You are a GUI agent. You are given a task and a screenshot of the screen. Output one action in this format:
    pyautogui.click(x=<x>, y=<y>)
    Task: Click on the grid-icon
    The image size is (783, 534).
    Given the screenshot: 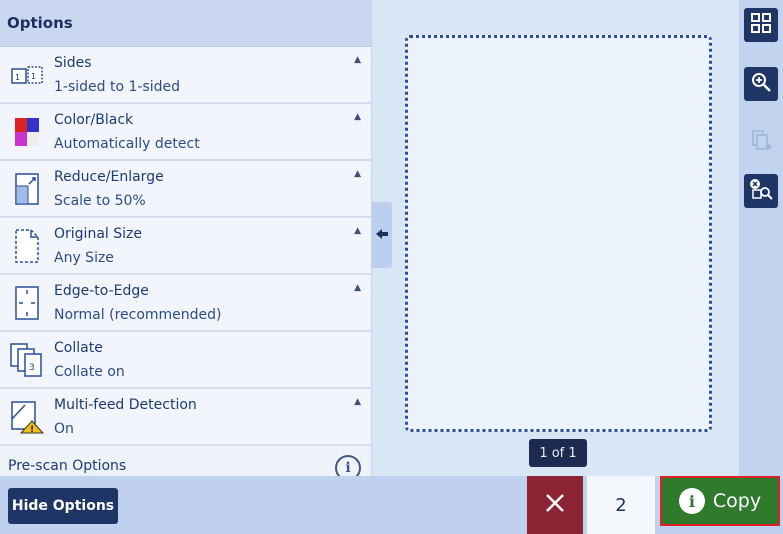 What is the action you would take?
    pyautogui.click(x=761, y=25)
    